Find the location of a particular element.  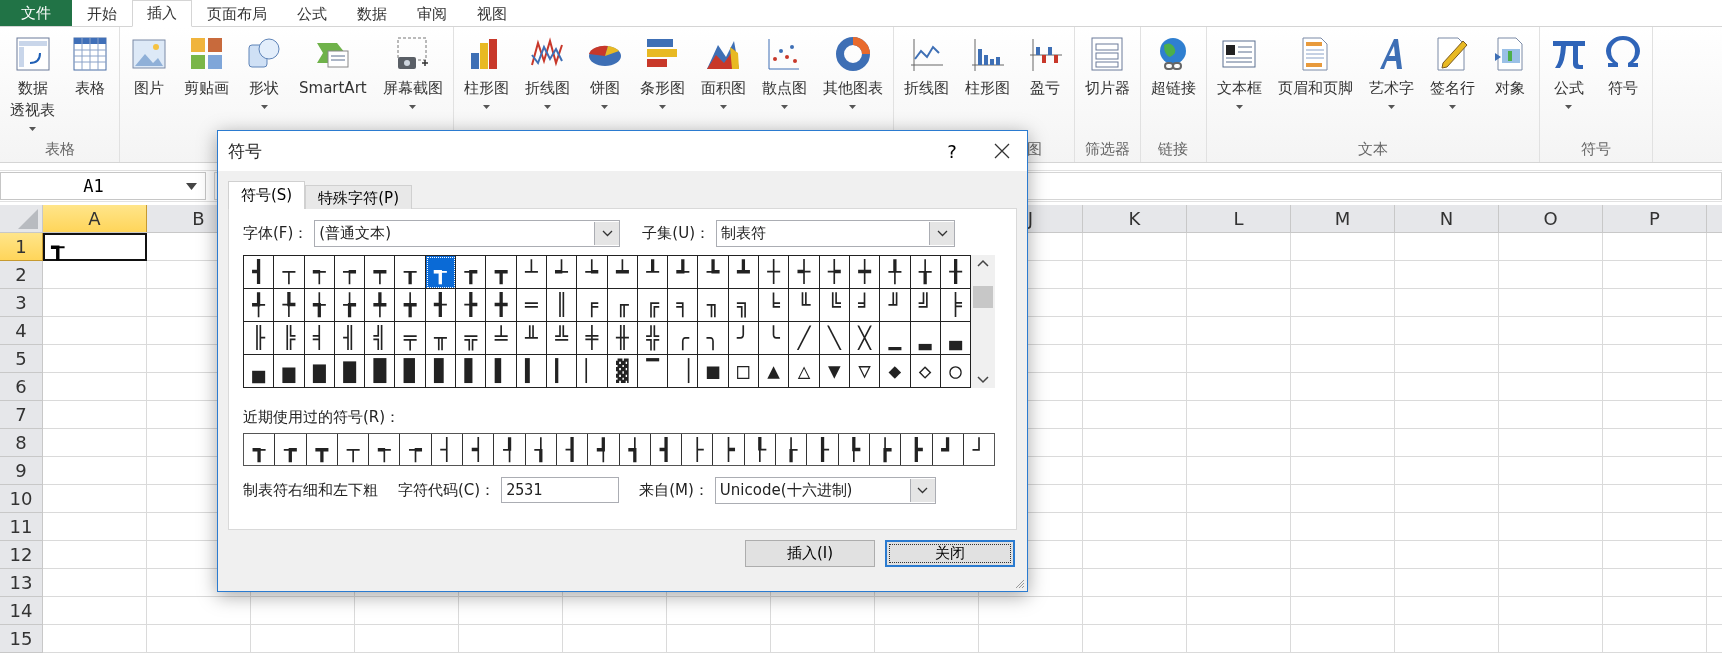

symbol-cell: ▄ is located at coordinates (259, 371).